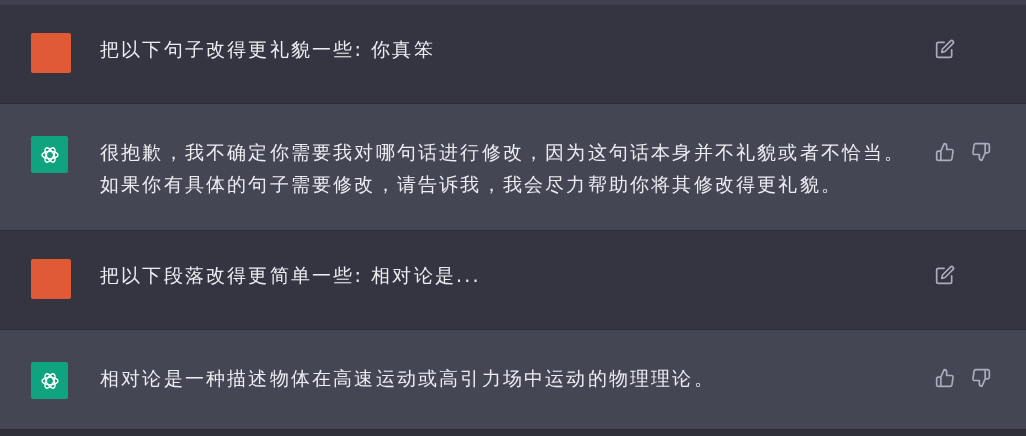 The width and height of the screenshot is (1026, 436). Describe the element at coordinates (503, 168) in the screenshot. I see `message-text: 很抱歉，我不确定你需要我对哪句话进行修改，因为这句话本身并不礼貌或者不恰当。如果你有具体的句子需要修改，请告诉我，我会尽力帮助你将其修改得更礼貌。` at that location.